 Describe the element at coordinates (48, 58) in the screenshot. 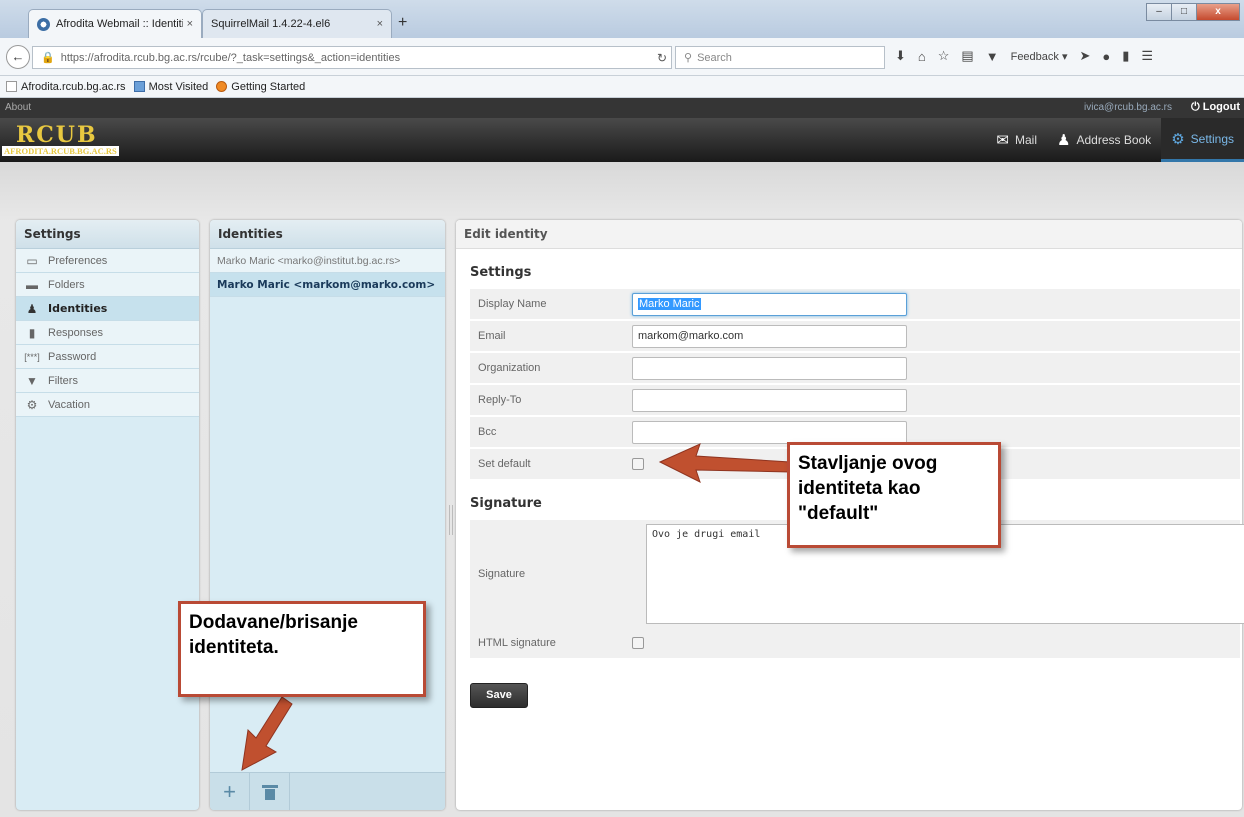

I see `lock-icon: 🔒` at that location.